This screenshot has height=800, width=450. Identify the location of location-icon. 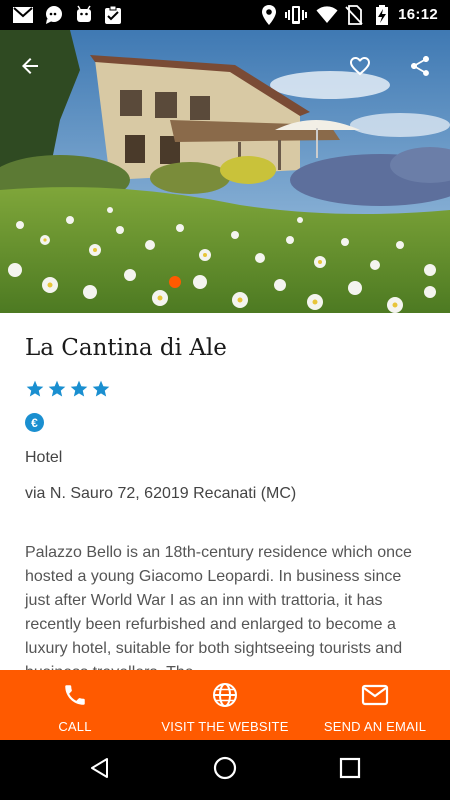
(269, 15).